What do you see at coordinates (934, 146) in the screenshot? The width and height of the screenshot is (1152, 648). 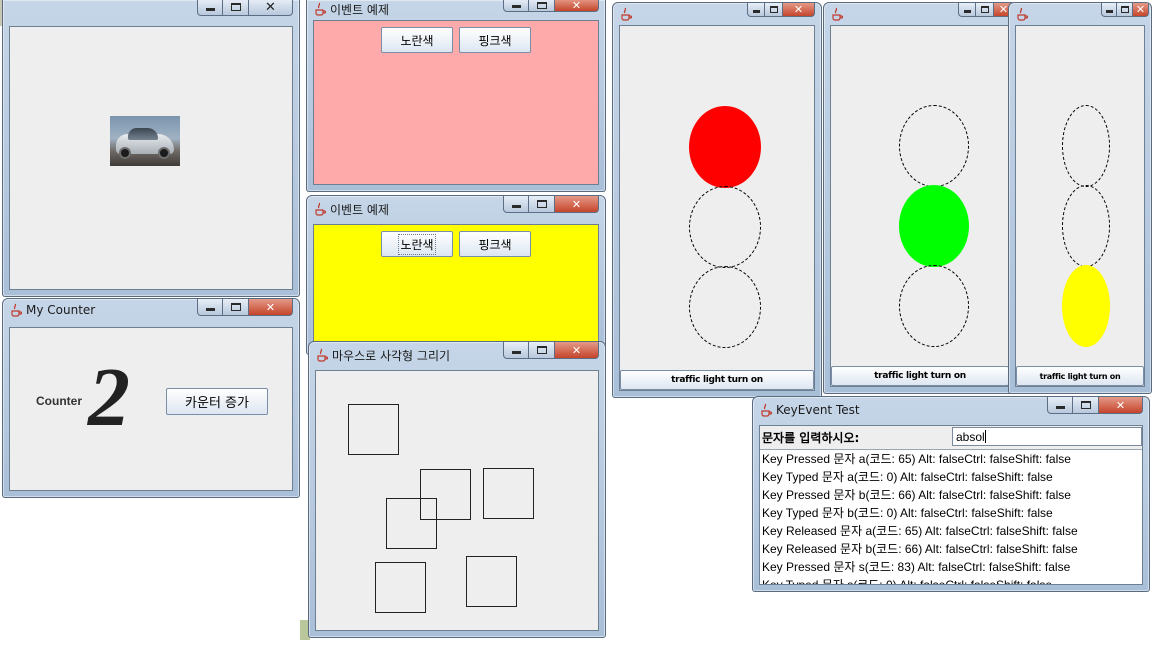 I see `red-lamp` at bounding box center [934, 146].